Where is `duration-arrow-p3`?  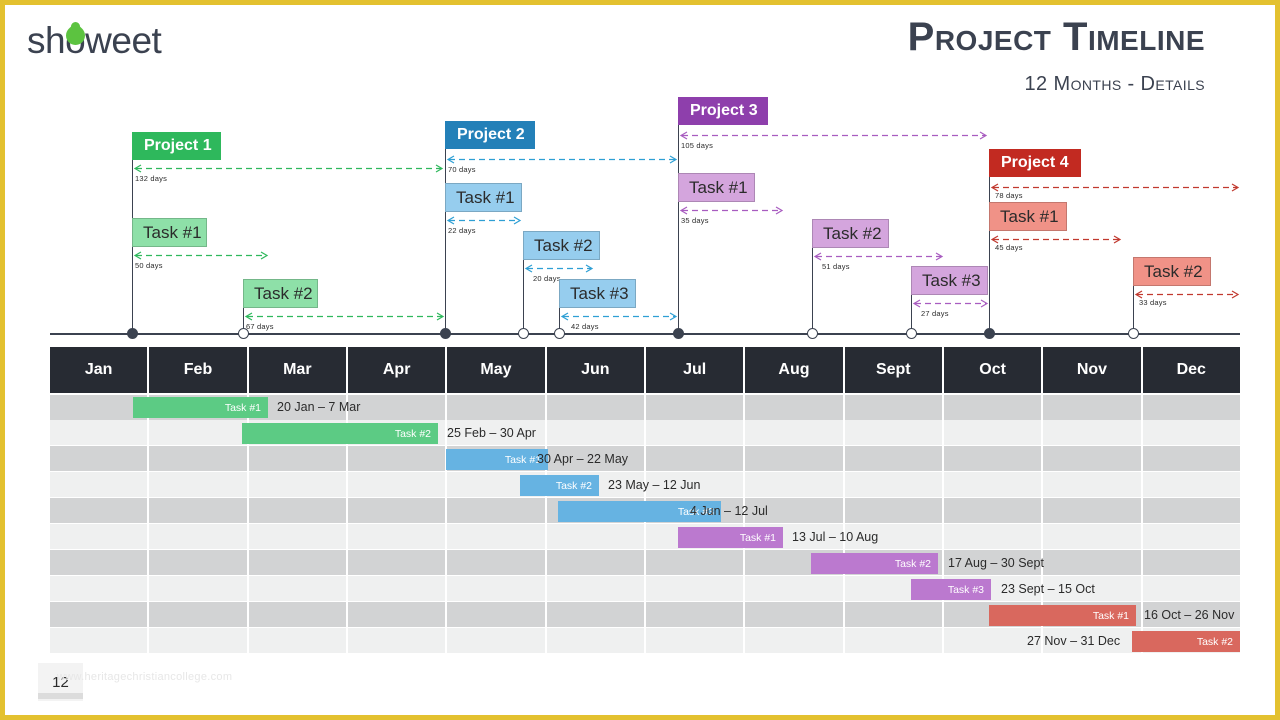
duration-arrow-p3 is located at coordinates (833, 135).